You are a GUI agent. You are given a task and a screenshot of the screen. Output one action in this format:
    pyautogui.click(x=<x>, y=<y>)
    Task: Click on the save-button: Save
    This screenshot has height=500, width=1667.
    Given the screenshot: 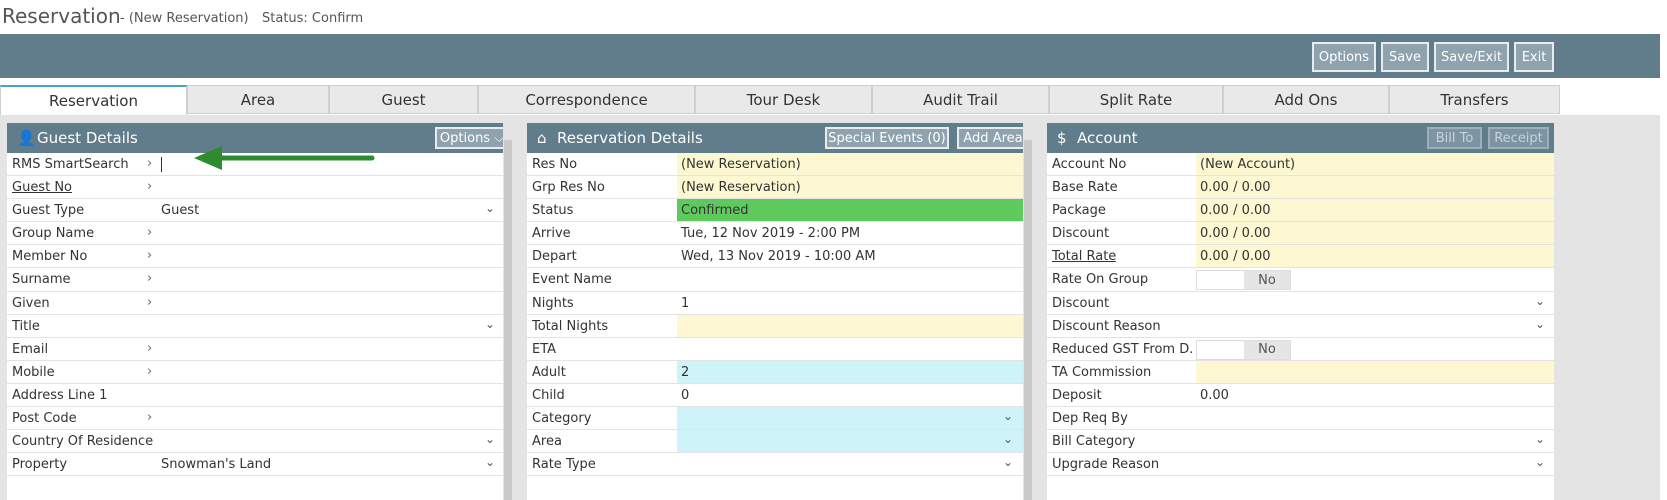 What is the action you would take?
    pyautogui.click(x=1405, y=57)
    